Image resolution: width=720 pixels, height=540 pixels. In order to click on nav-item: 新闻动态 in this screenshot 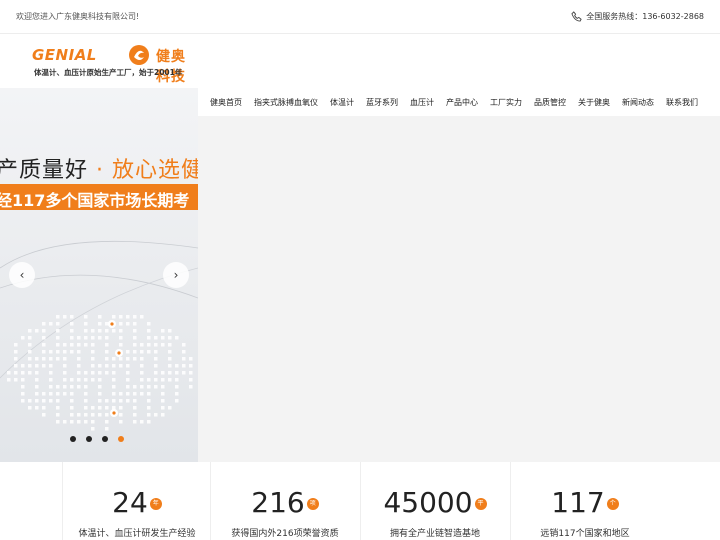, I will do `click(638, 102)`.